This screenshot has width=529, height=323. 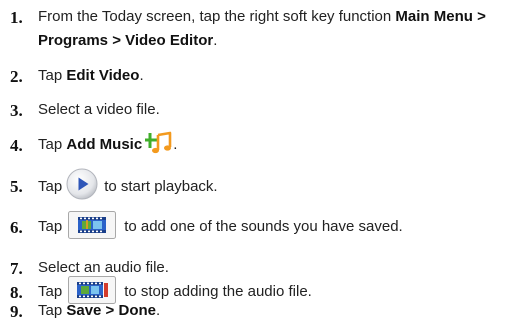 What do you see at coordinates (92, 225) in the screenshot?
I see `film-add-sound-icon` at bounding box center [92, 225].